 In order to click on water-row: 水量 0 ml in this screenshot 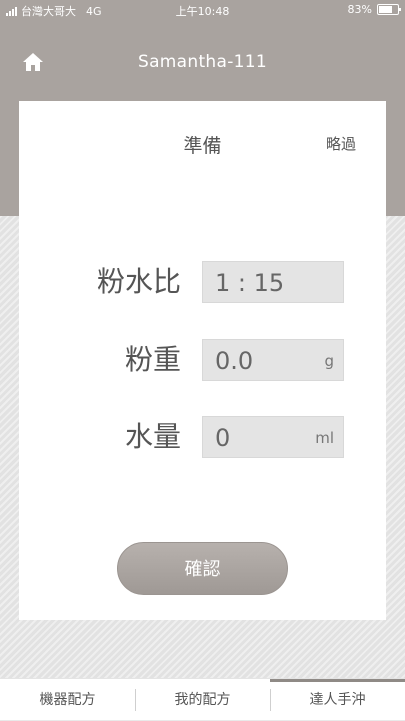, I will do `click(202, 437)`.